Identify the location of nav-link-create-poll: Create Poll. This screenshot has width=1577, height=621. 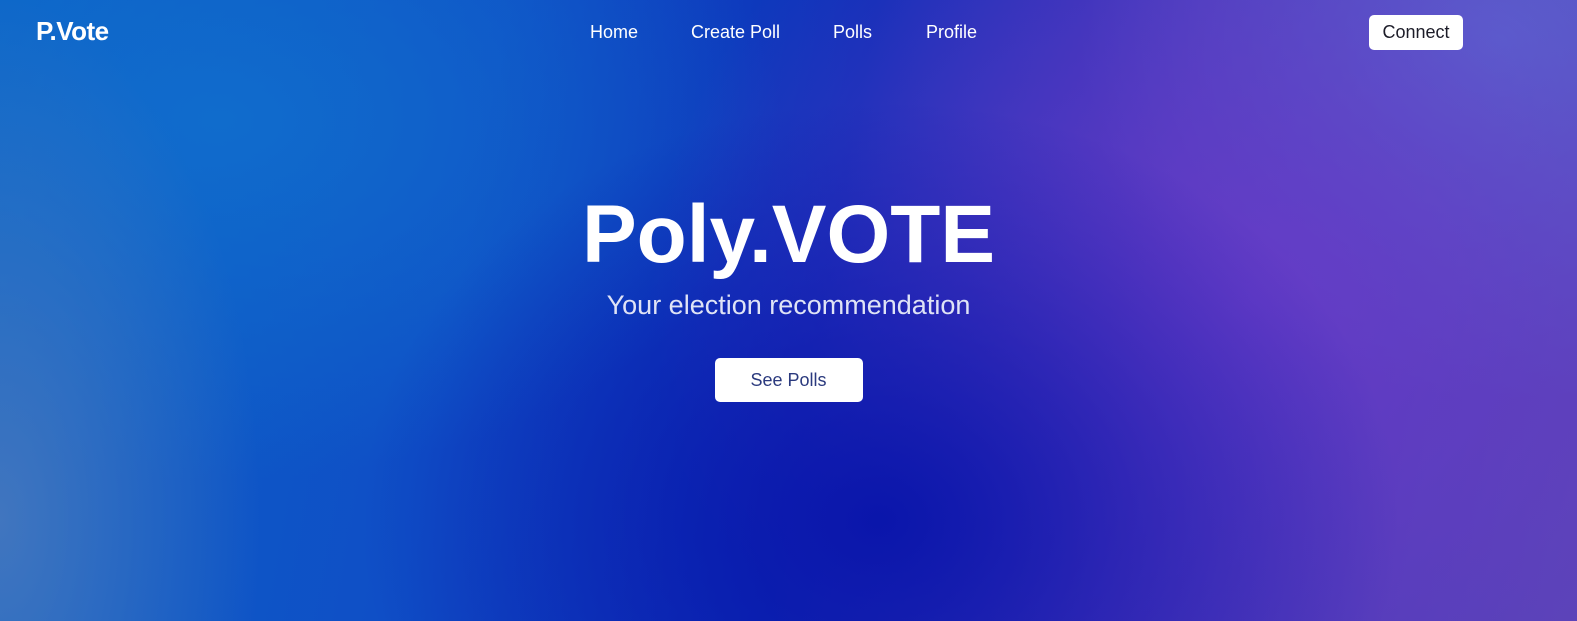
(735, 32).